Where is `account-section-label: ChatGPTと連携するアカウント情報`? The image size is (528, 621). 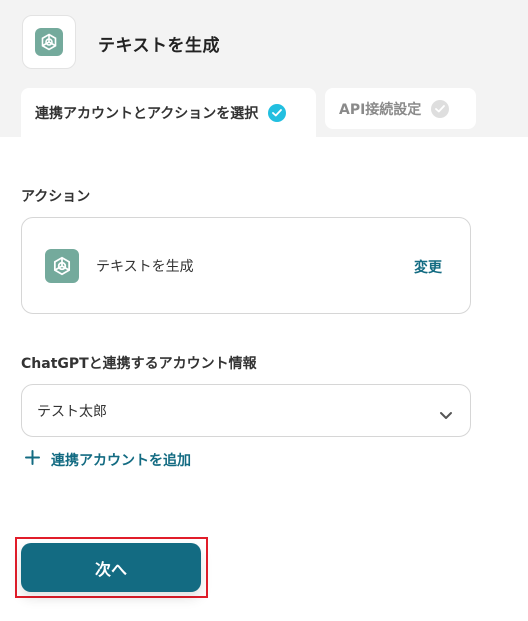
account-section-label: ChatGPTと連携するアカウント情報 is located at coordinates (139, 364).